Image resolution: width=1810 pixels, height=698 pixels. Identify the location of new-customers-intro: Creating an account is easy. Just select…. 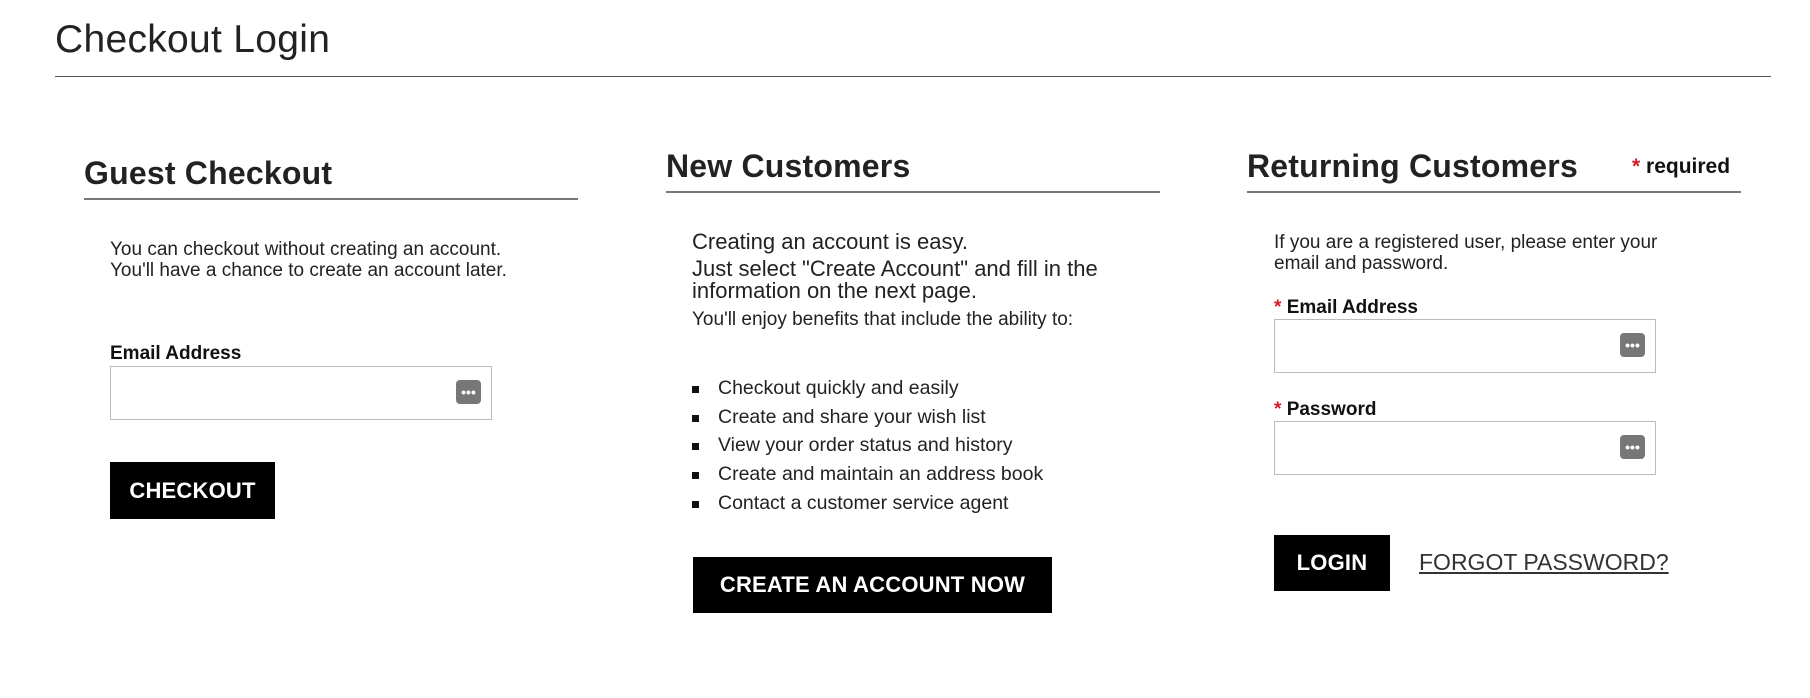
(912, 279).